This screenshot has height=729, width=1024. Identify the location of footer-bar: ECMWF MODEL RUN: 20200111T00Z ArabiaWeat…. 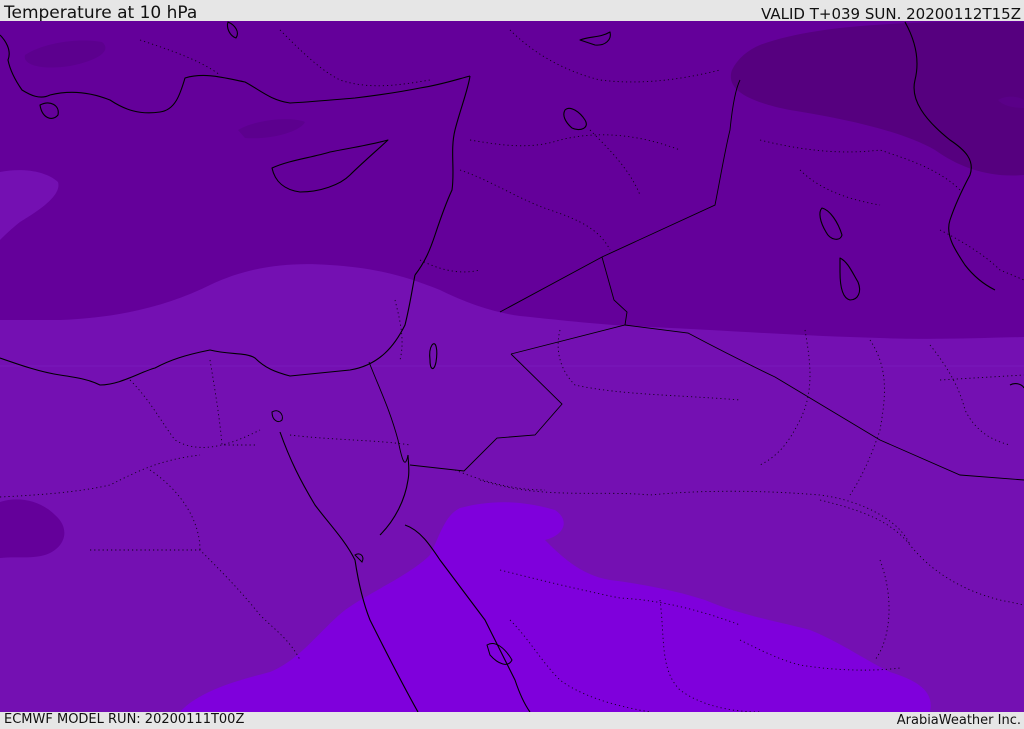
(512, 720).